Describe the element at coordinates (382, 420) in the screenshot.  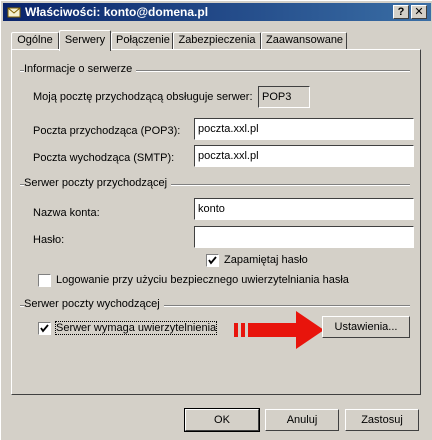
I see `apply-button: Zastosuj` at that location.